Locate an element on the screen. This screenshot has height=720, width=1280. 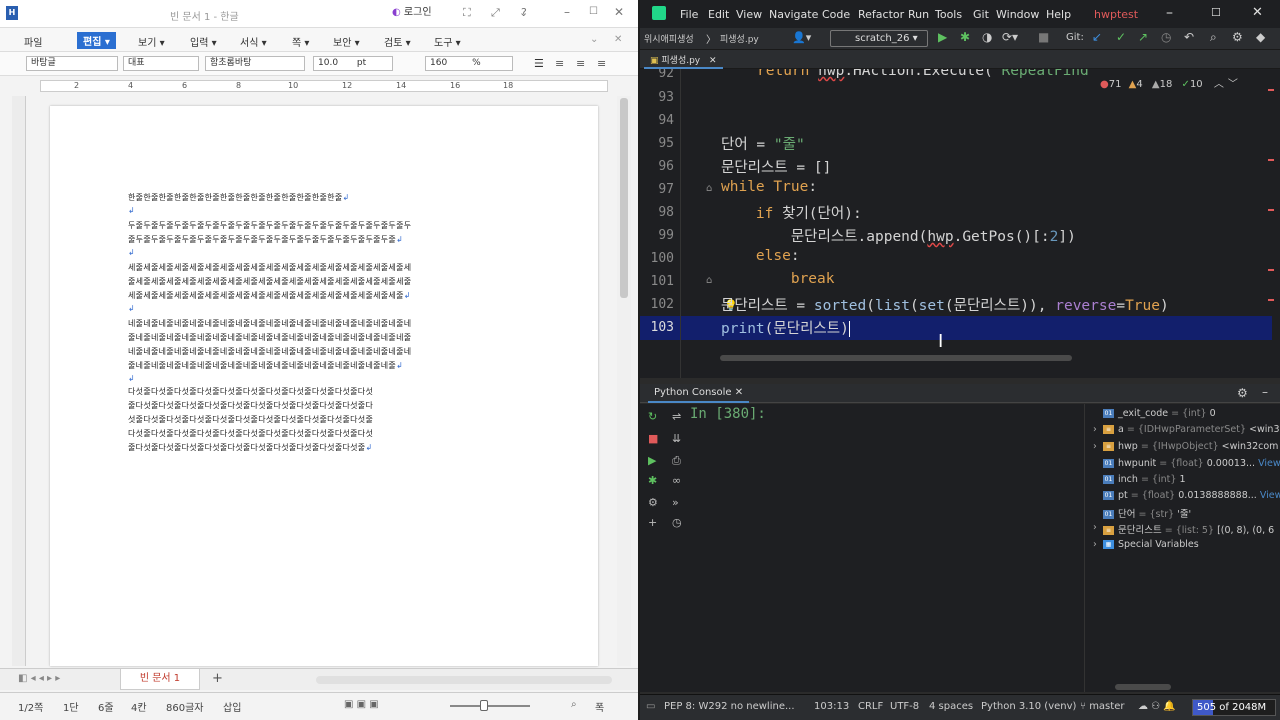
run-icon: ▶ is located at coordinates (942, 37).